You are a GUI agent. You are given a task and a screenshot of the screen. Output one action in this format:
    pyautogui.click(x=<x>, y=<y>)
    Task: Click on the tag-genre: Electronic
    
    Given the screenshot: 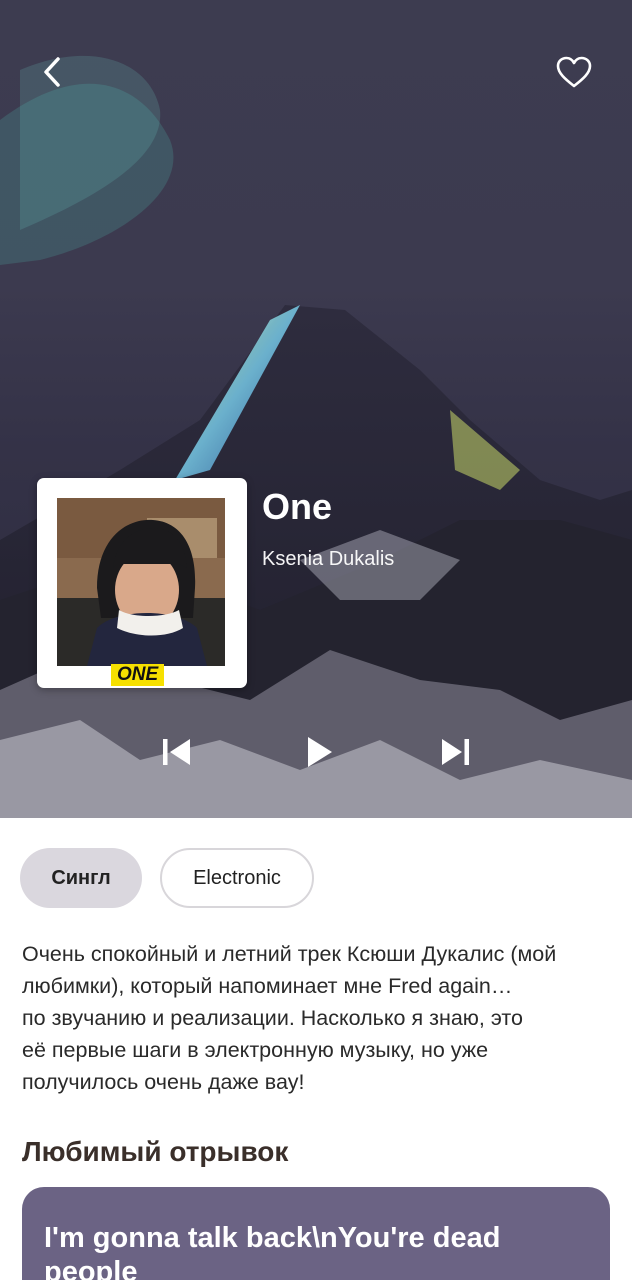 What is the action you would take?
    pyautogui.click(x=237, y=878)
    